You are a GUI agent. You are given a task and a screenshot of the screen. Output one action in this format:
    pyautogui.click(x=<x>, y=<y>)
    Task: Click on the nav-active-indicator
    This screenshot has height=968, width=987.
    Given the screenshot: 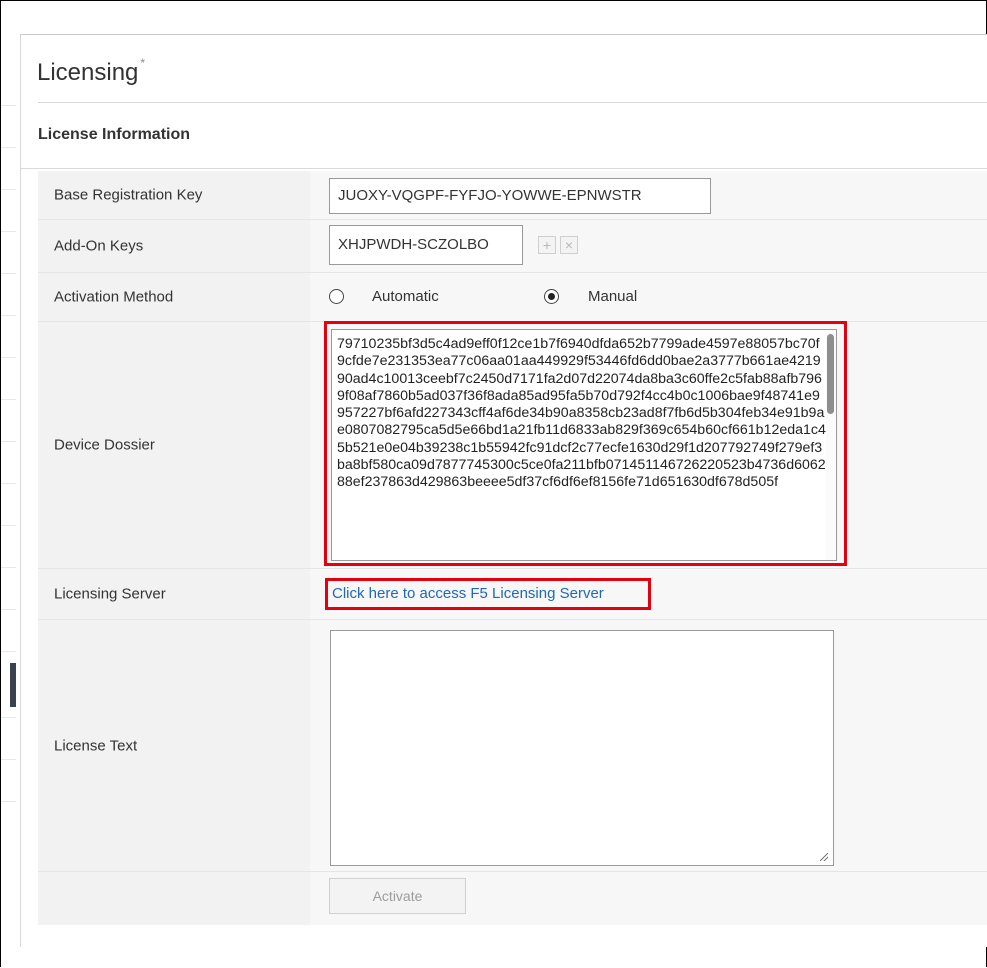 What is the action you would take?
    pyautogui.click(x=13, y=685)
    